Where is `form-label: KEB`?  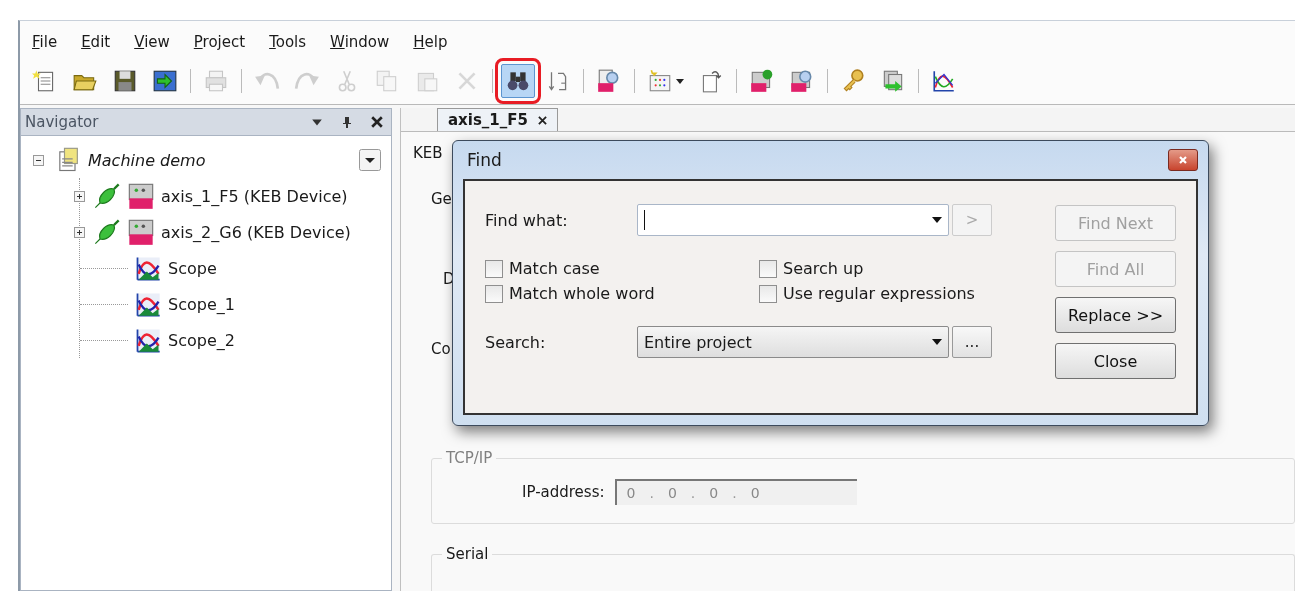 form-label: KEB is located at coordinates (428, 153).